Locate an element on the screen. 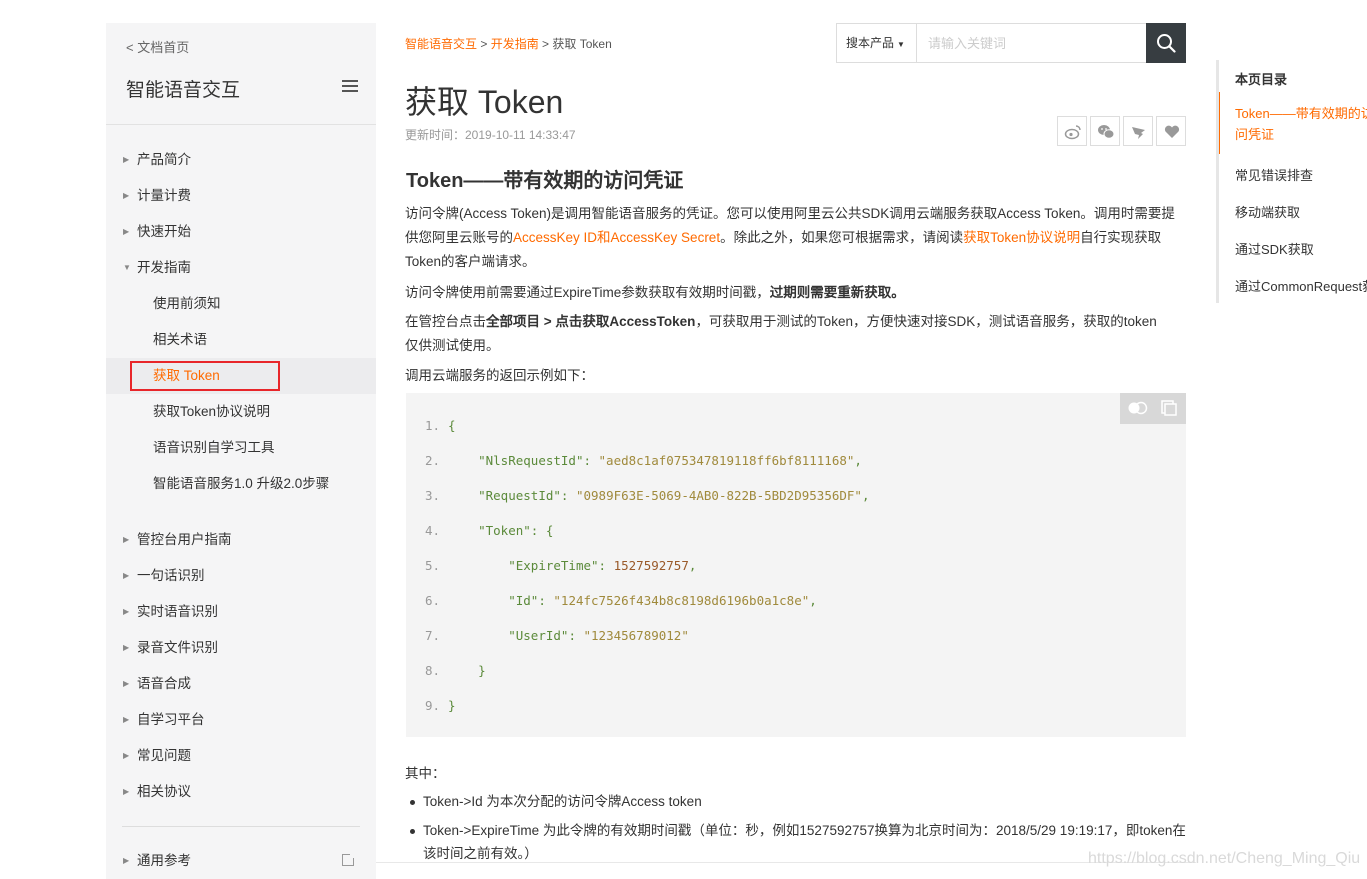 The height and width of the screenshot is (879, 1367). update-time: 更新时间：2019-10-11 14:33:47 is located at coordinates (490, 135).